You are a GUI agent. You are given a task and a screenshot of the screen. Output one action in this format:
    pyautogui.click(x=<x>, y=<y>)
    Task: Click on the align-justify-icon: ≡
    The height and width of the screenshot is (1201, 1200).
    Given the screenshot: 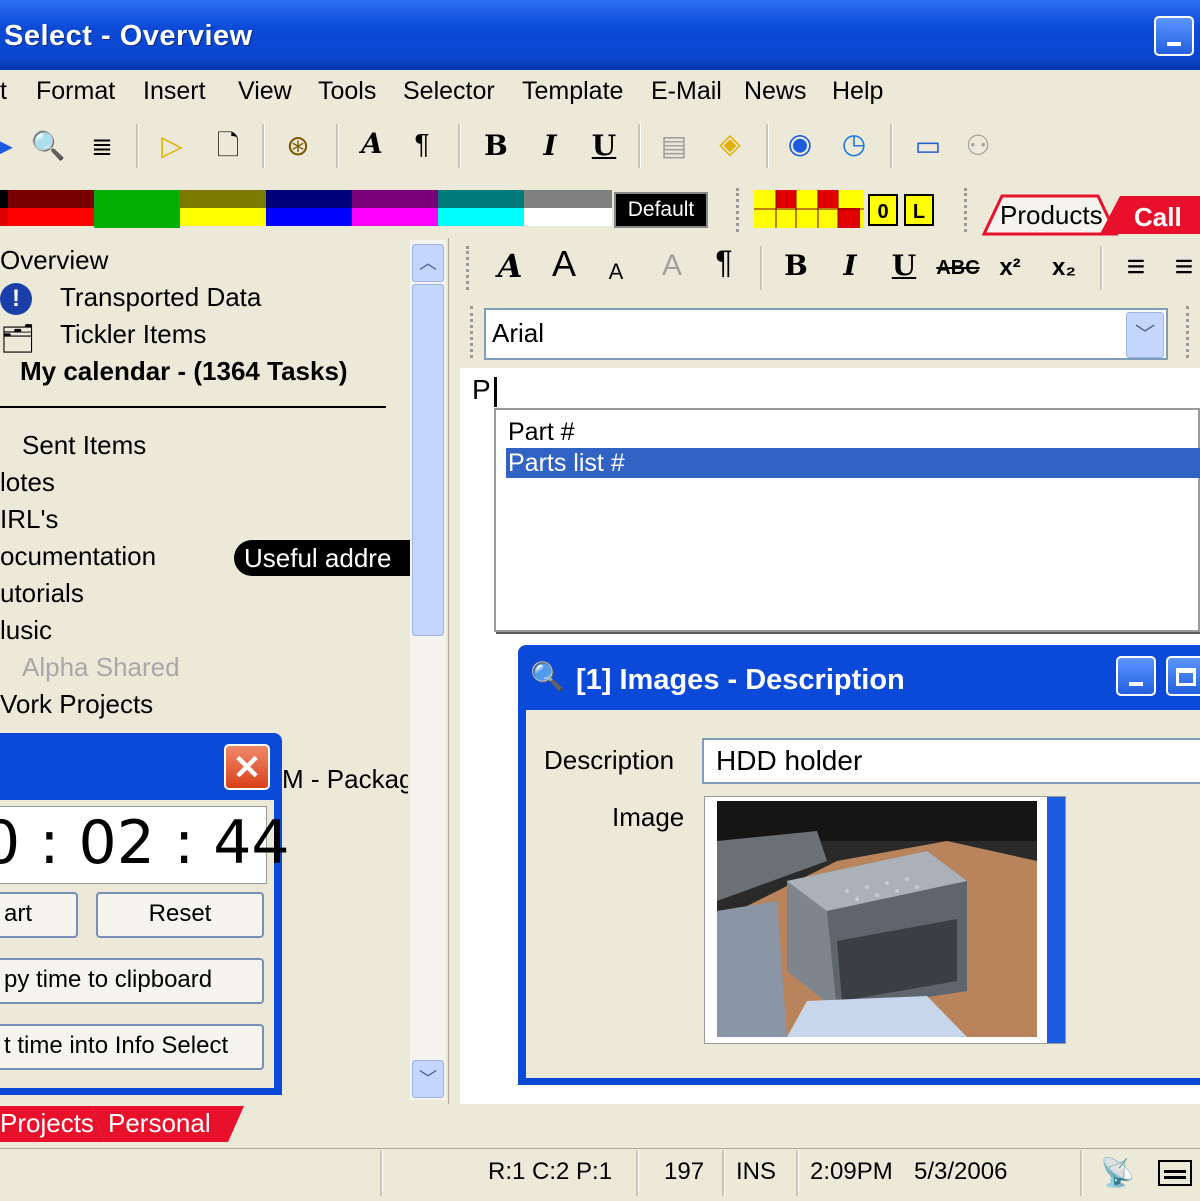 What is the action you would take?
    pyautogui.click(x=1183, y=266)
    